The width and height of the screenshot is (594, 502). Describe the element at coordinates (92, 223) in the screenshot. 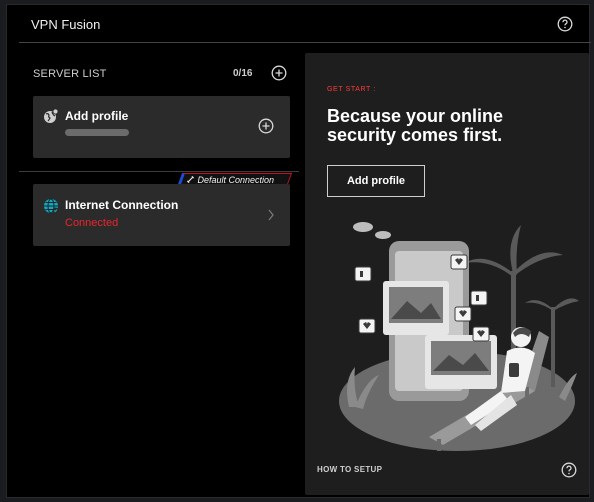

I see `connection-status: Connected` at that location.